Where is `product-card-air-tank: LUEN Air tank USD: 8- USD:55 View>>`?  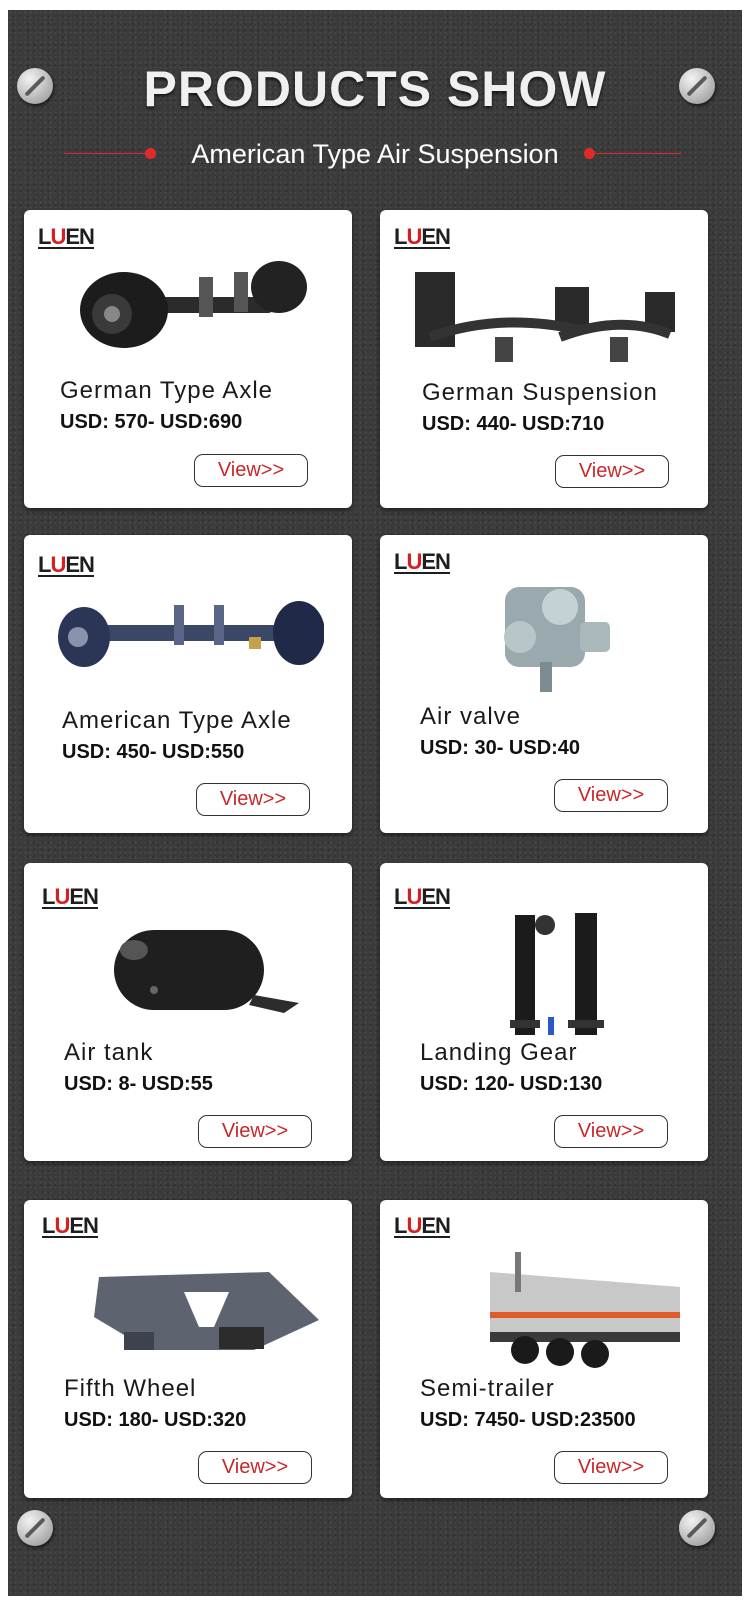 product-card-air-tank: LUEN Air tank USD: 8- USD:55 View>> is located at coordinates (188, 1012).